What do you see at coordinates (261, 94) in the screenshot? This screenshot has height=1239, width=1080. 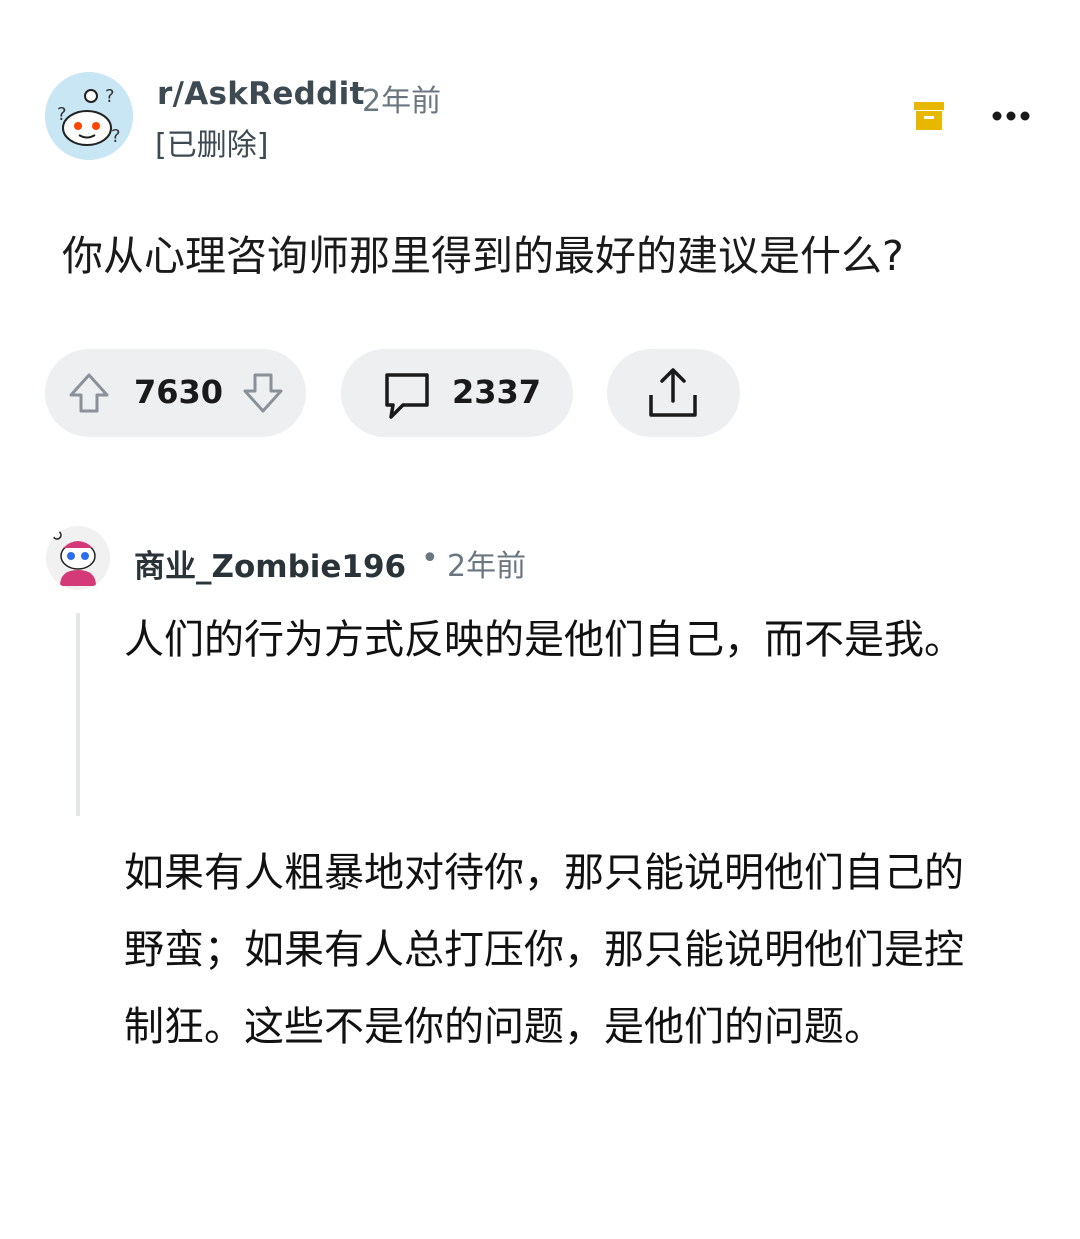 I see `subreddit-name: r/AskReddit` at bounding box center [261, 94].